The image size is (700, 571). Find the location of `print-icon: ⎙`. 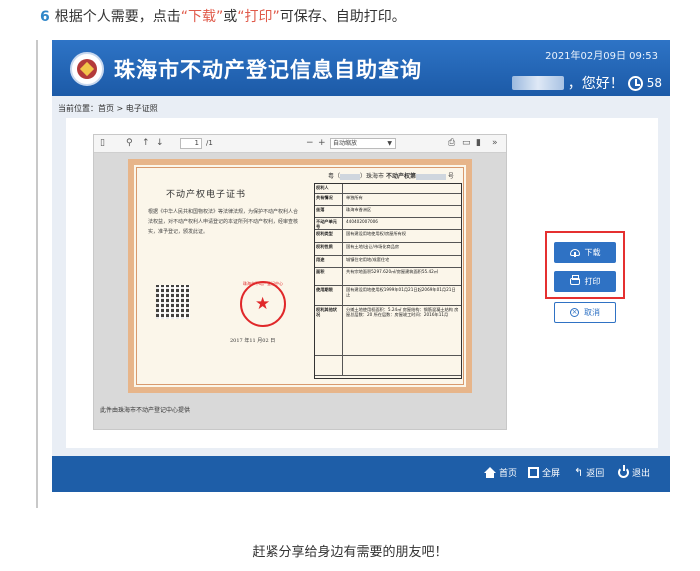

print-icon: ⎙ is located at coordinates (451, 143).